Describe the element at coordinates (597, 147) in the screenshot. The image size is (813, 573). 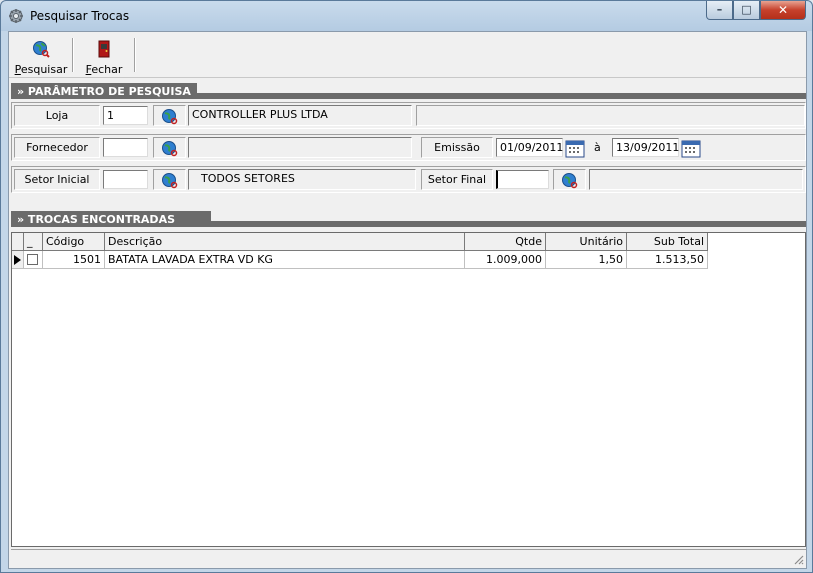
I see `emissao-separator: à` at that location.